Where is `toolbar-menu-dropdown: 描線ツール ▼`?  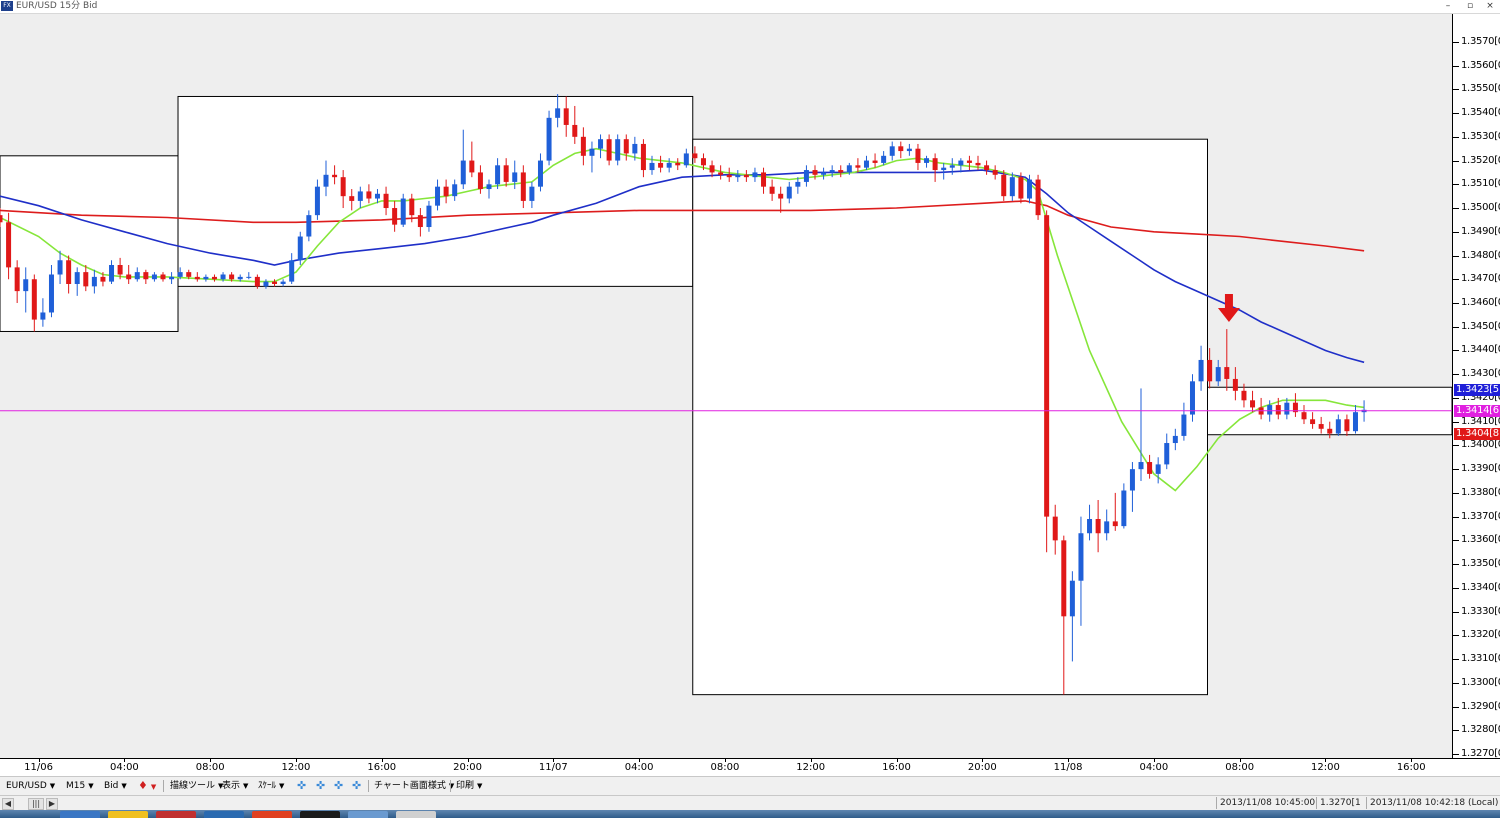 toolbar-menu-dropdown: 描線ツール ▼ is located at coordinates (196, 786).